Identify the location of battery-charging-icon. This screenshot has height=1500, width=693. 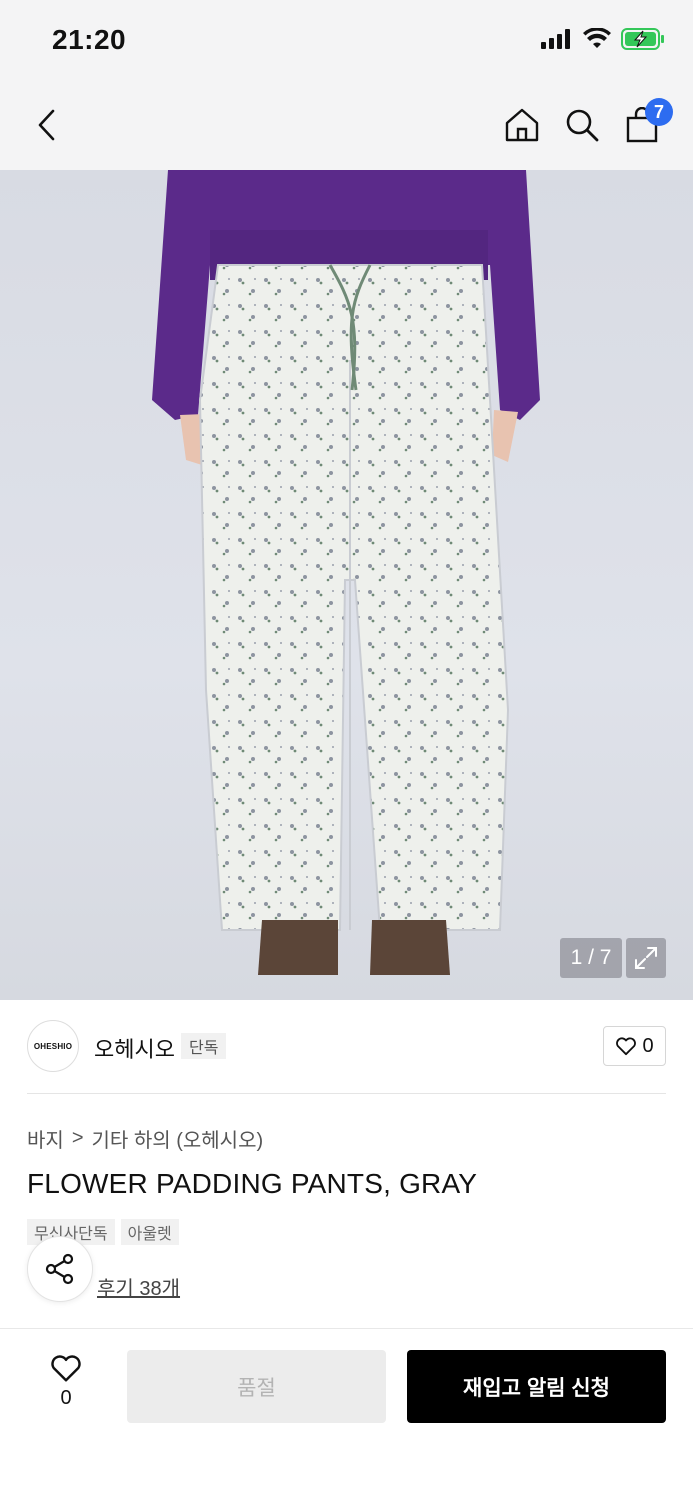
(642, 39).